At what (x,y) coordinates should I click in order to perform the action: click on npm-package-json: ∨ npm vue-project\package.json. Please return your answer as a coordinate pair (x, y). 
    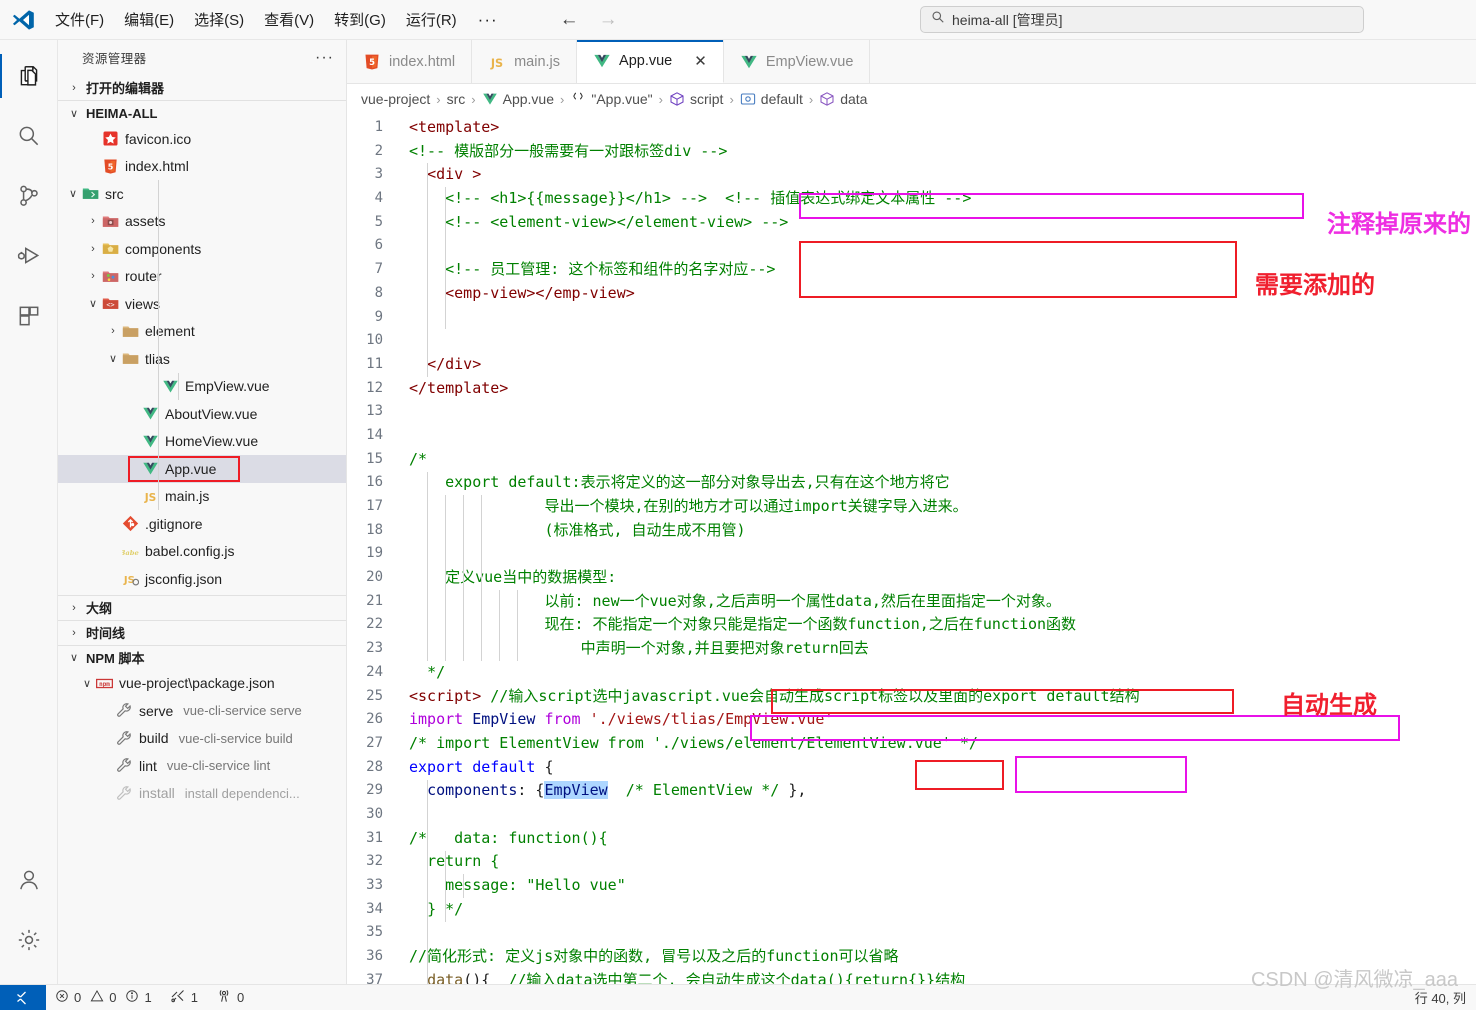
    Looking at the image, I should click on (202, 684).